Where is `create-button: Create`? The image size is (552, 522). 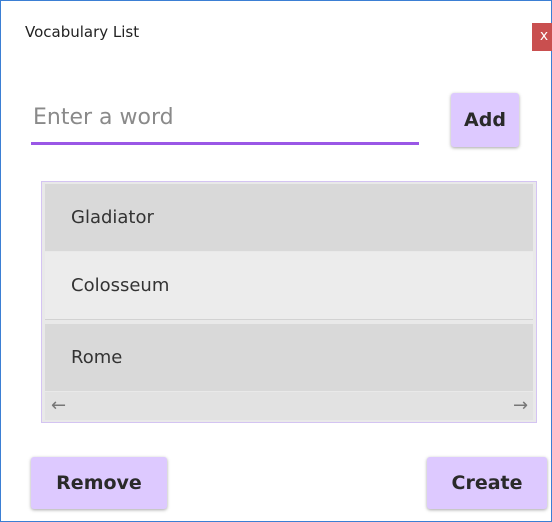
create-button: Create is located at coordinates (487, 483).